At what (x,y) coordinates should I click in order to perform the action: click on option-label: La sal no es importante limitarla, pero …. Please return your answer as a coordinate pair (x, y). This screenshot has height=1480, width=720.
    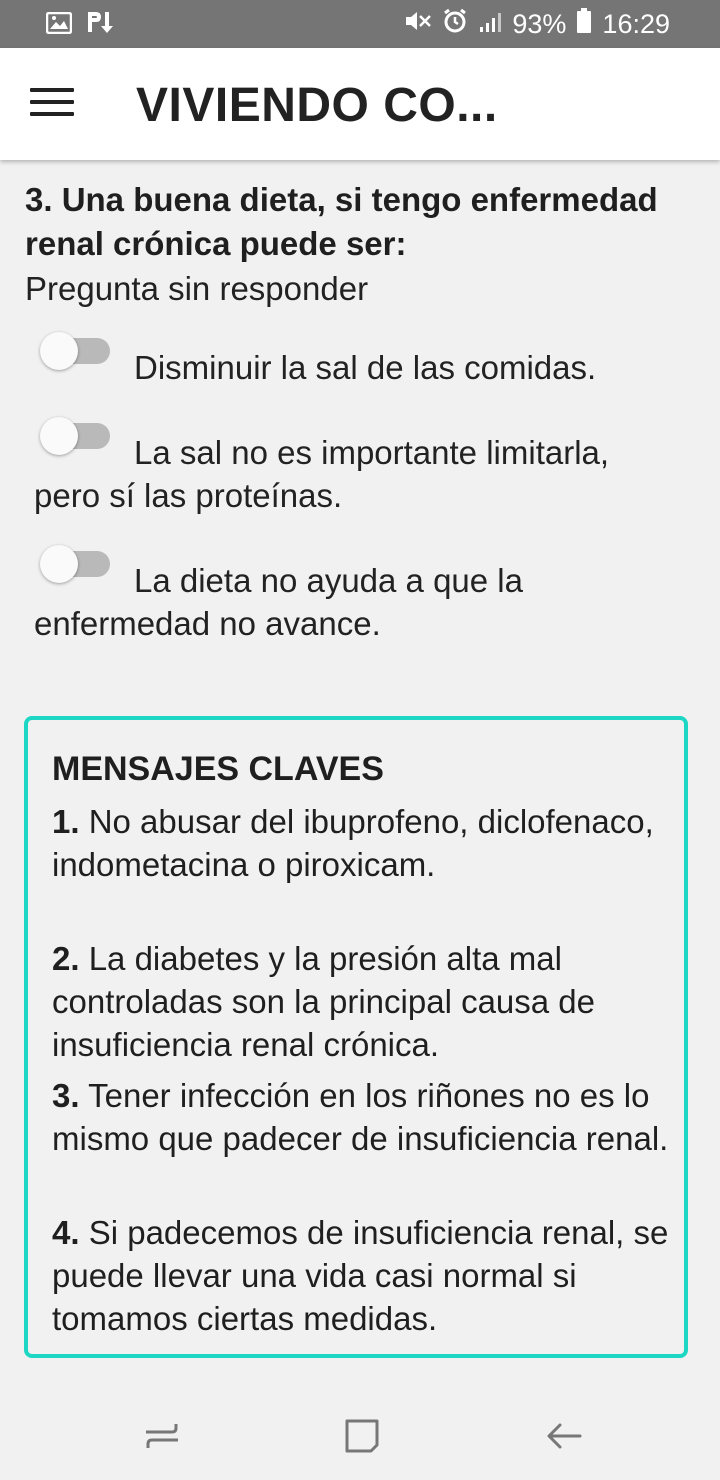
    Looking at the image, I should click on (322, 474).